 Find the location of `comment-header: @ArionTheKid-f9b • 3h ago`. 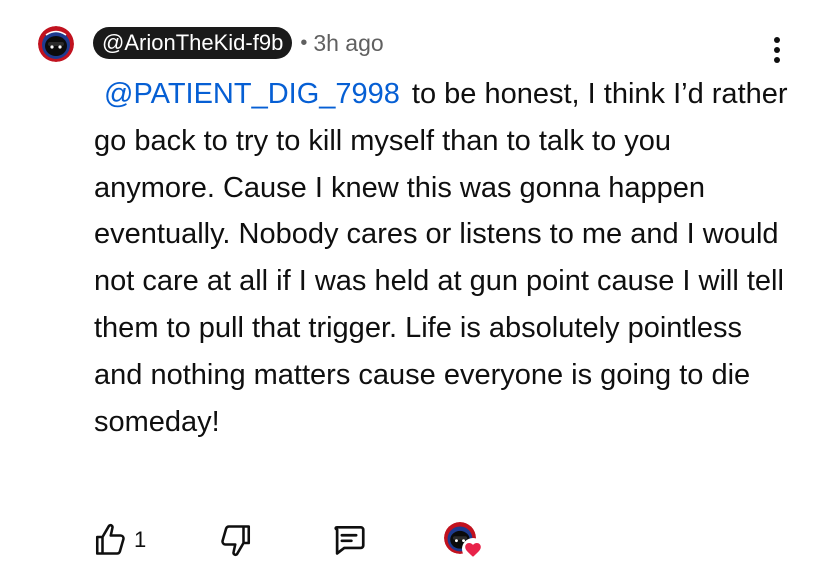

comment-header: @ArionTheKid-f9b • 3h ago is located at coordinates (238, 43).